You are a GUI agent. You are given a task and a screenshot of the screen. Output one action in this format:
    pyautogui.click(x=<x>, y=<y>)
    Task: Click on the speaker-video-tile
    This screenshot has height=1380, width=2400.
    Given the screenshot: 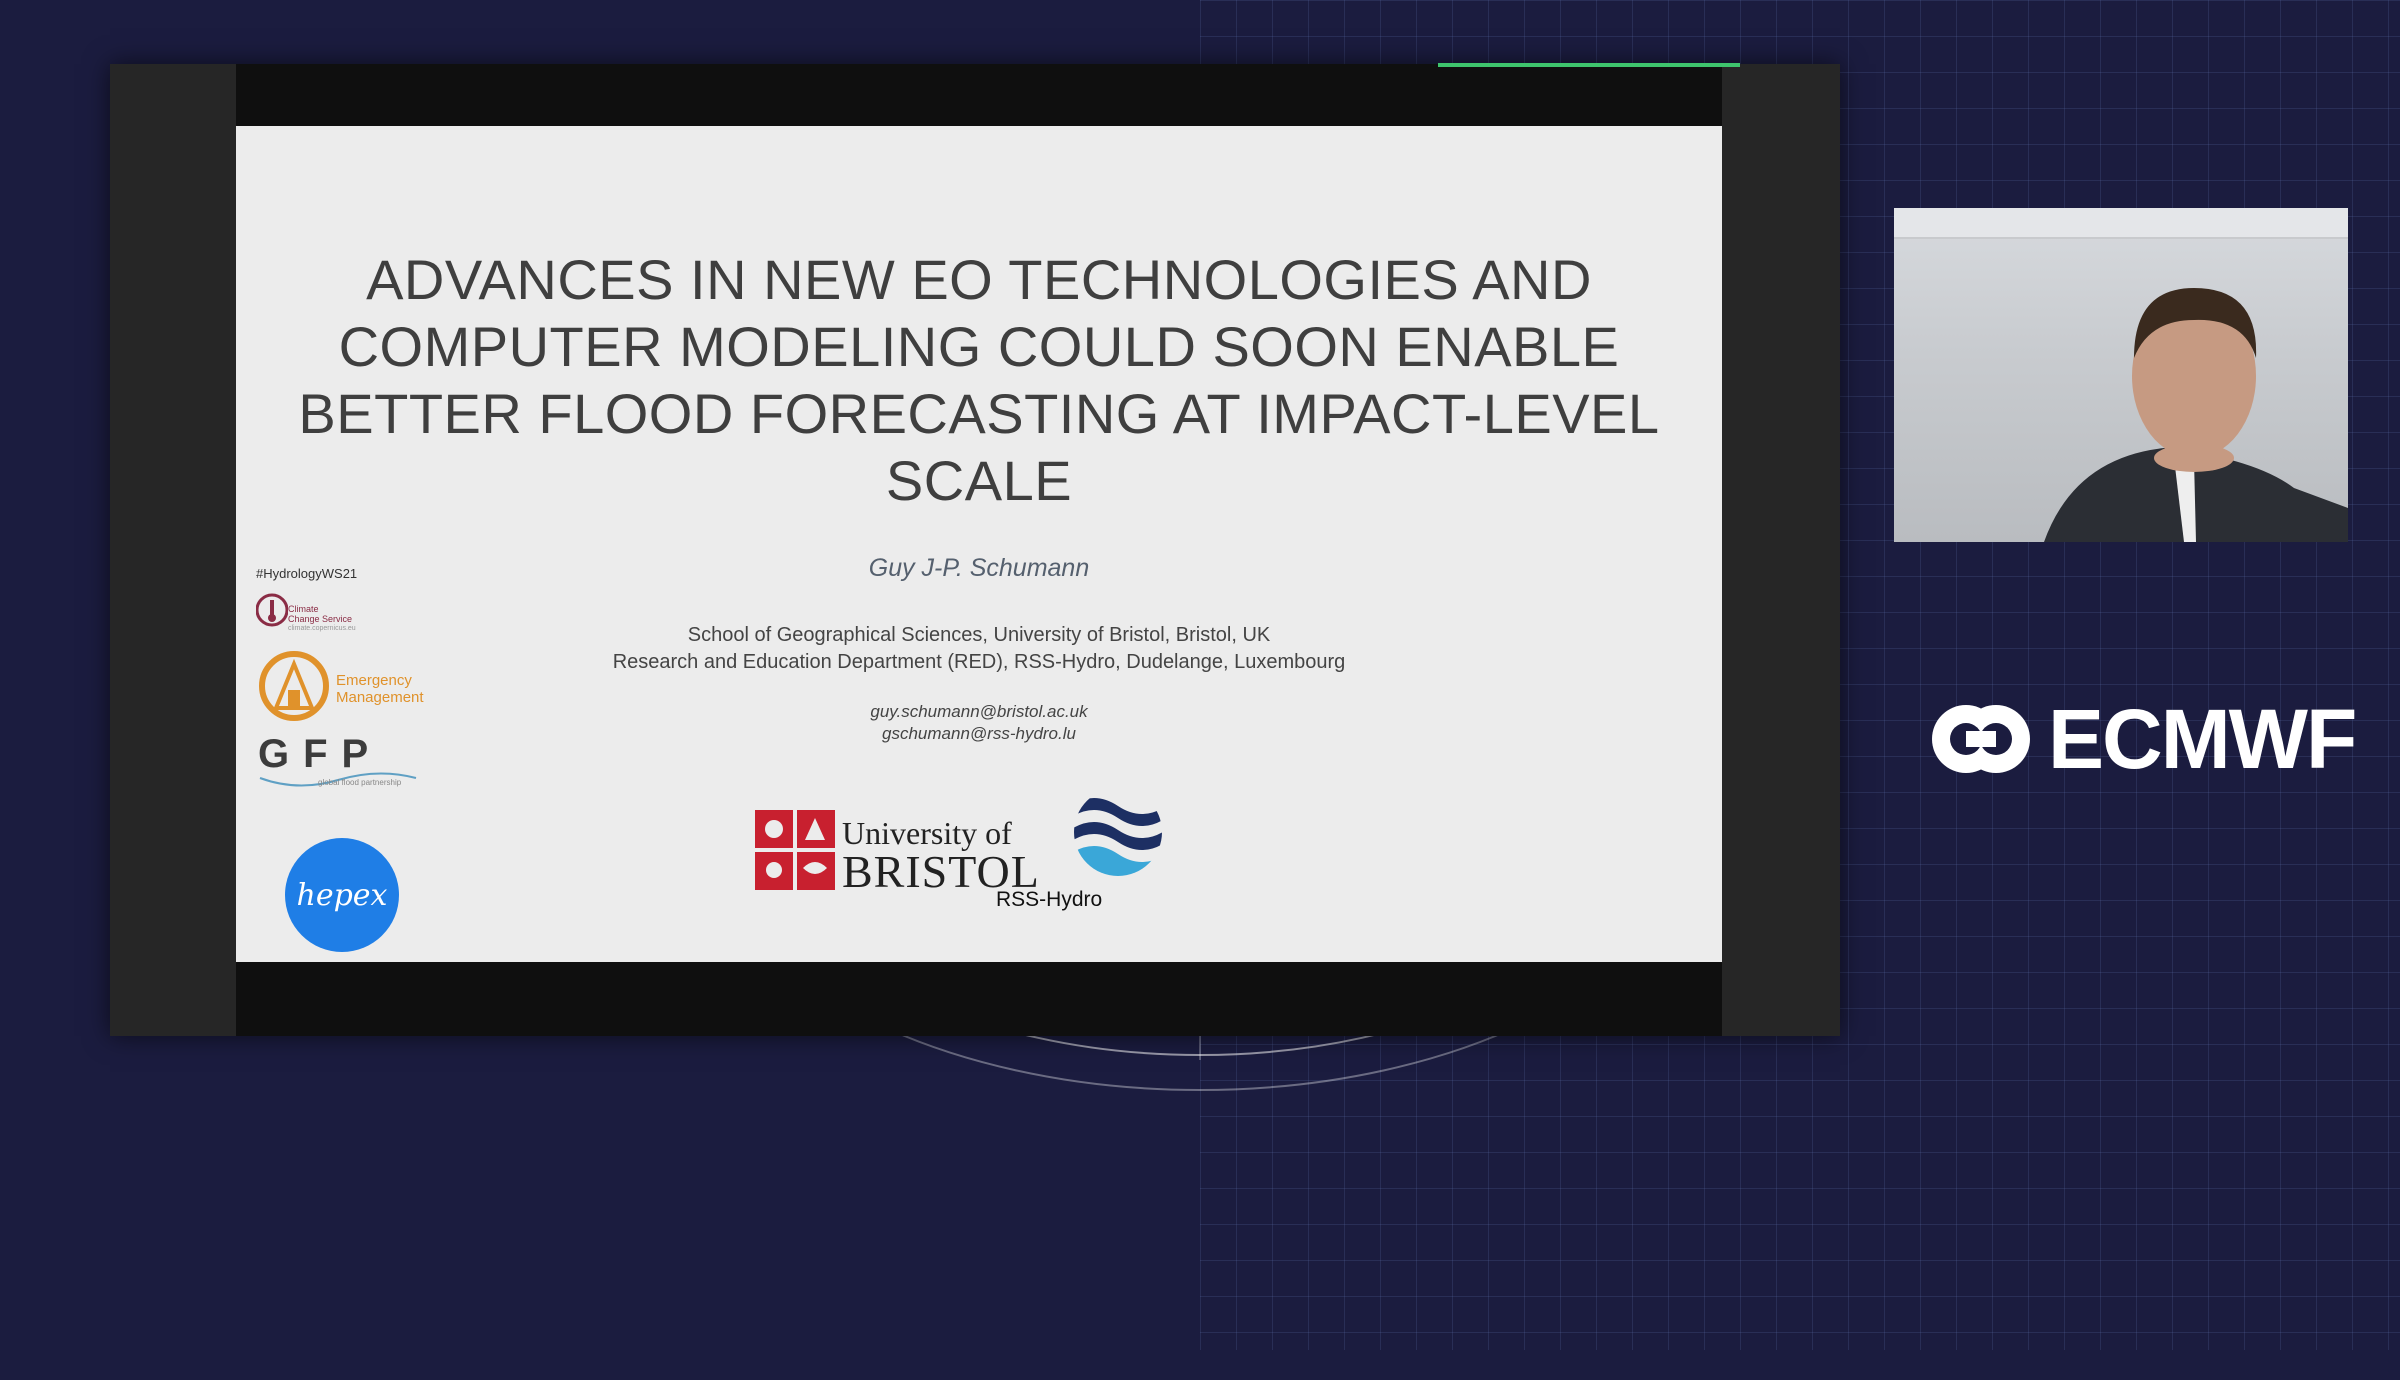 What is the action you would take?
    pyautogui.click(x=2121, y=375)
    